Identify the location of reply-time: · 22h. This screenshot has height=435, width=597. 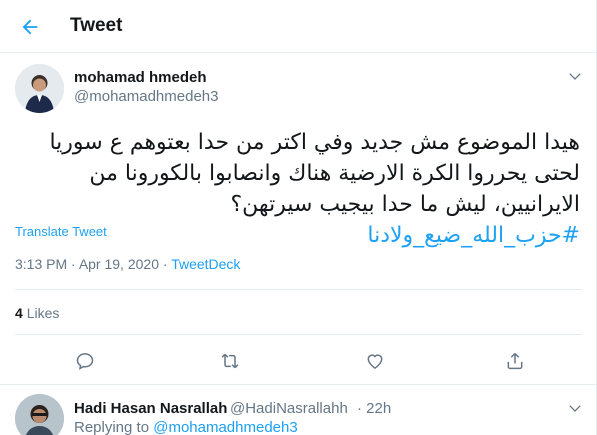
(374, 408).